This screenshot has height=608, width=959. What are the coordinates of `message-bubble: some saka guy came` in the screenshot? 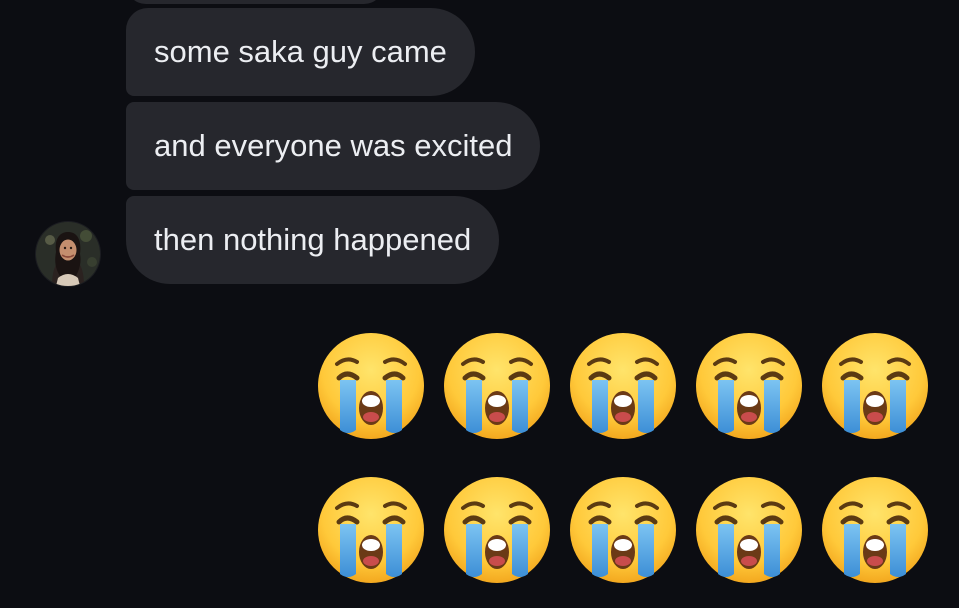 It's located at (300, 52).